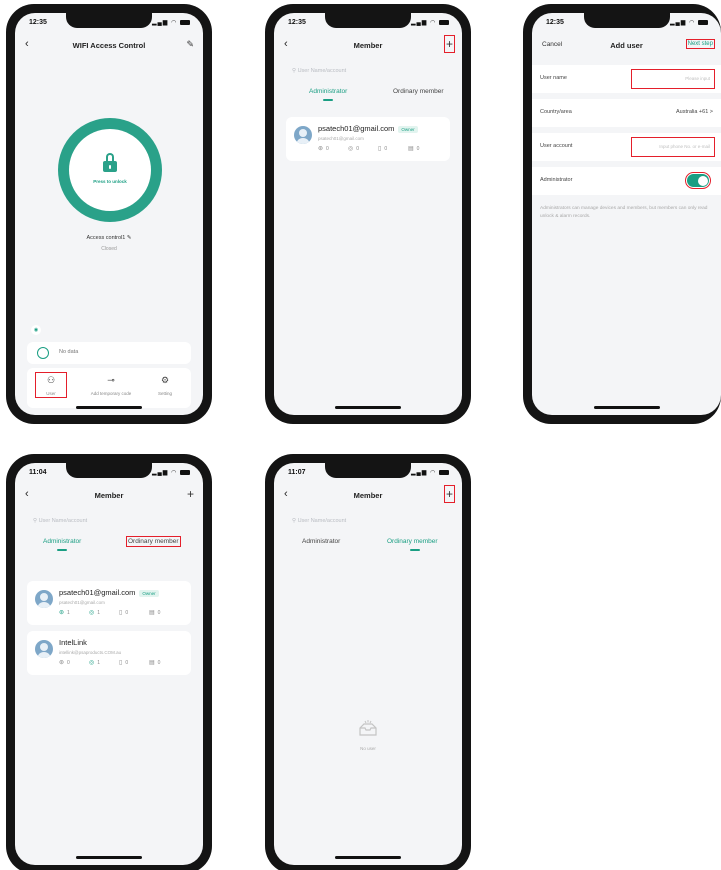 This screenshot has width=721, height=870. What do you see at coordinates (129, 613) in the screenshot?
I see `member-stats: ⊛ 1 ◎ 1 ▯ 0 ▤ 0` at bounding box center [129, 613].